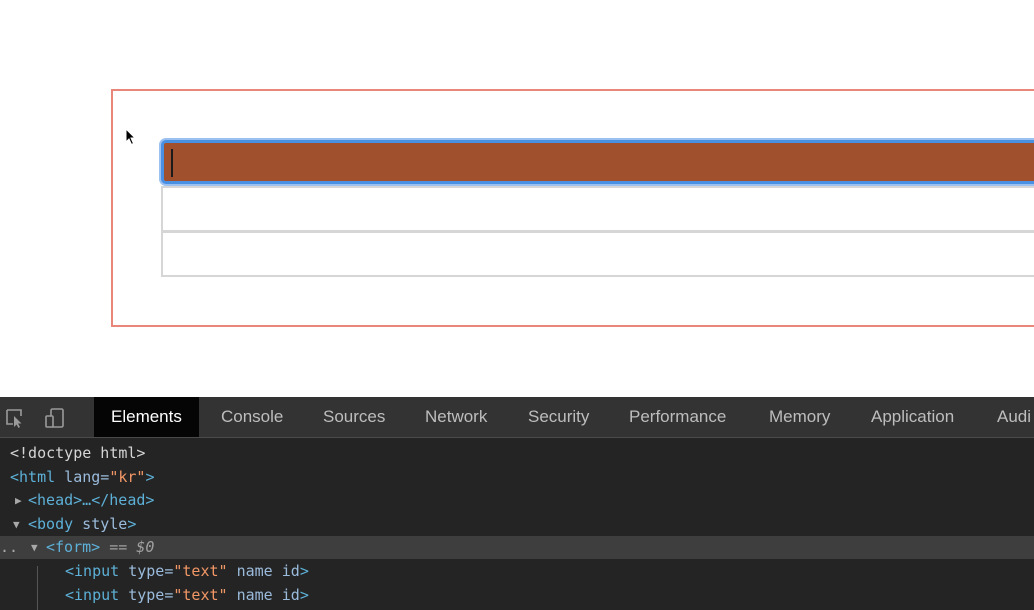 This screenshot has height=610, width=1034. Describe the element at coordinates (517, 477) in the screenshot. I see `dom-node-html: <html lang="kr">` at that location.